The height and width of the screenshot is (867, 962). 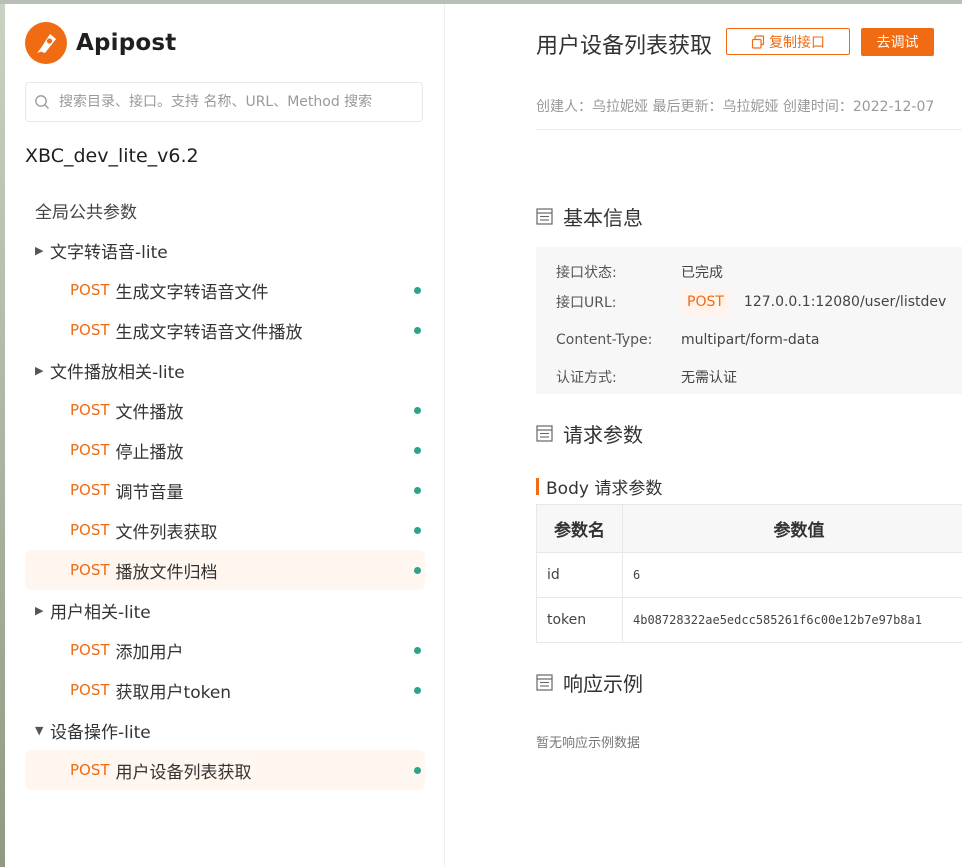 I want to click on folder-label: 设备操作-lite, so click(x=100, y=732).